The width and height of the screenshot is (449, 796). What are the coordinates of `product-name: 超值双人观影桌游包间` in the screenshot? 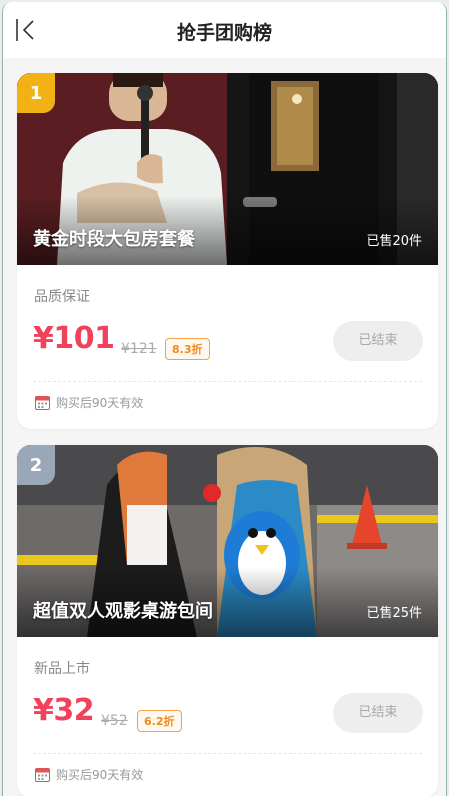 It's located at (123, 611).